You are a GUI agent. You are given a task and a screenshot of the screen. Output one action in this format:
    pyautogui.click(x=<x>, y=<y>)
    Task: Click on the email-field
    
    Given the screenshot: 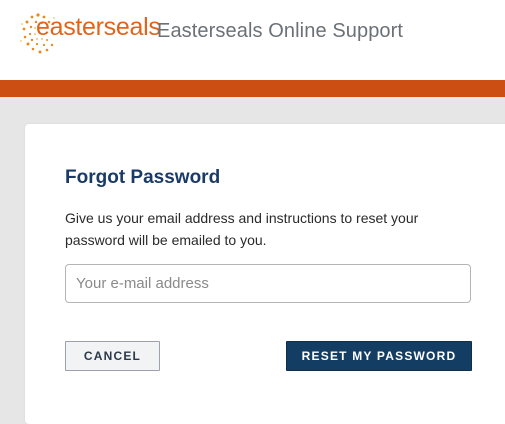 What is the action you would take?
    pyautogui.click(x=268, y=283)
    